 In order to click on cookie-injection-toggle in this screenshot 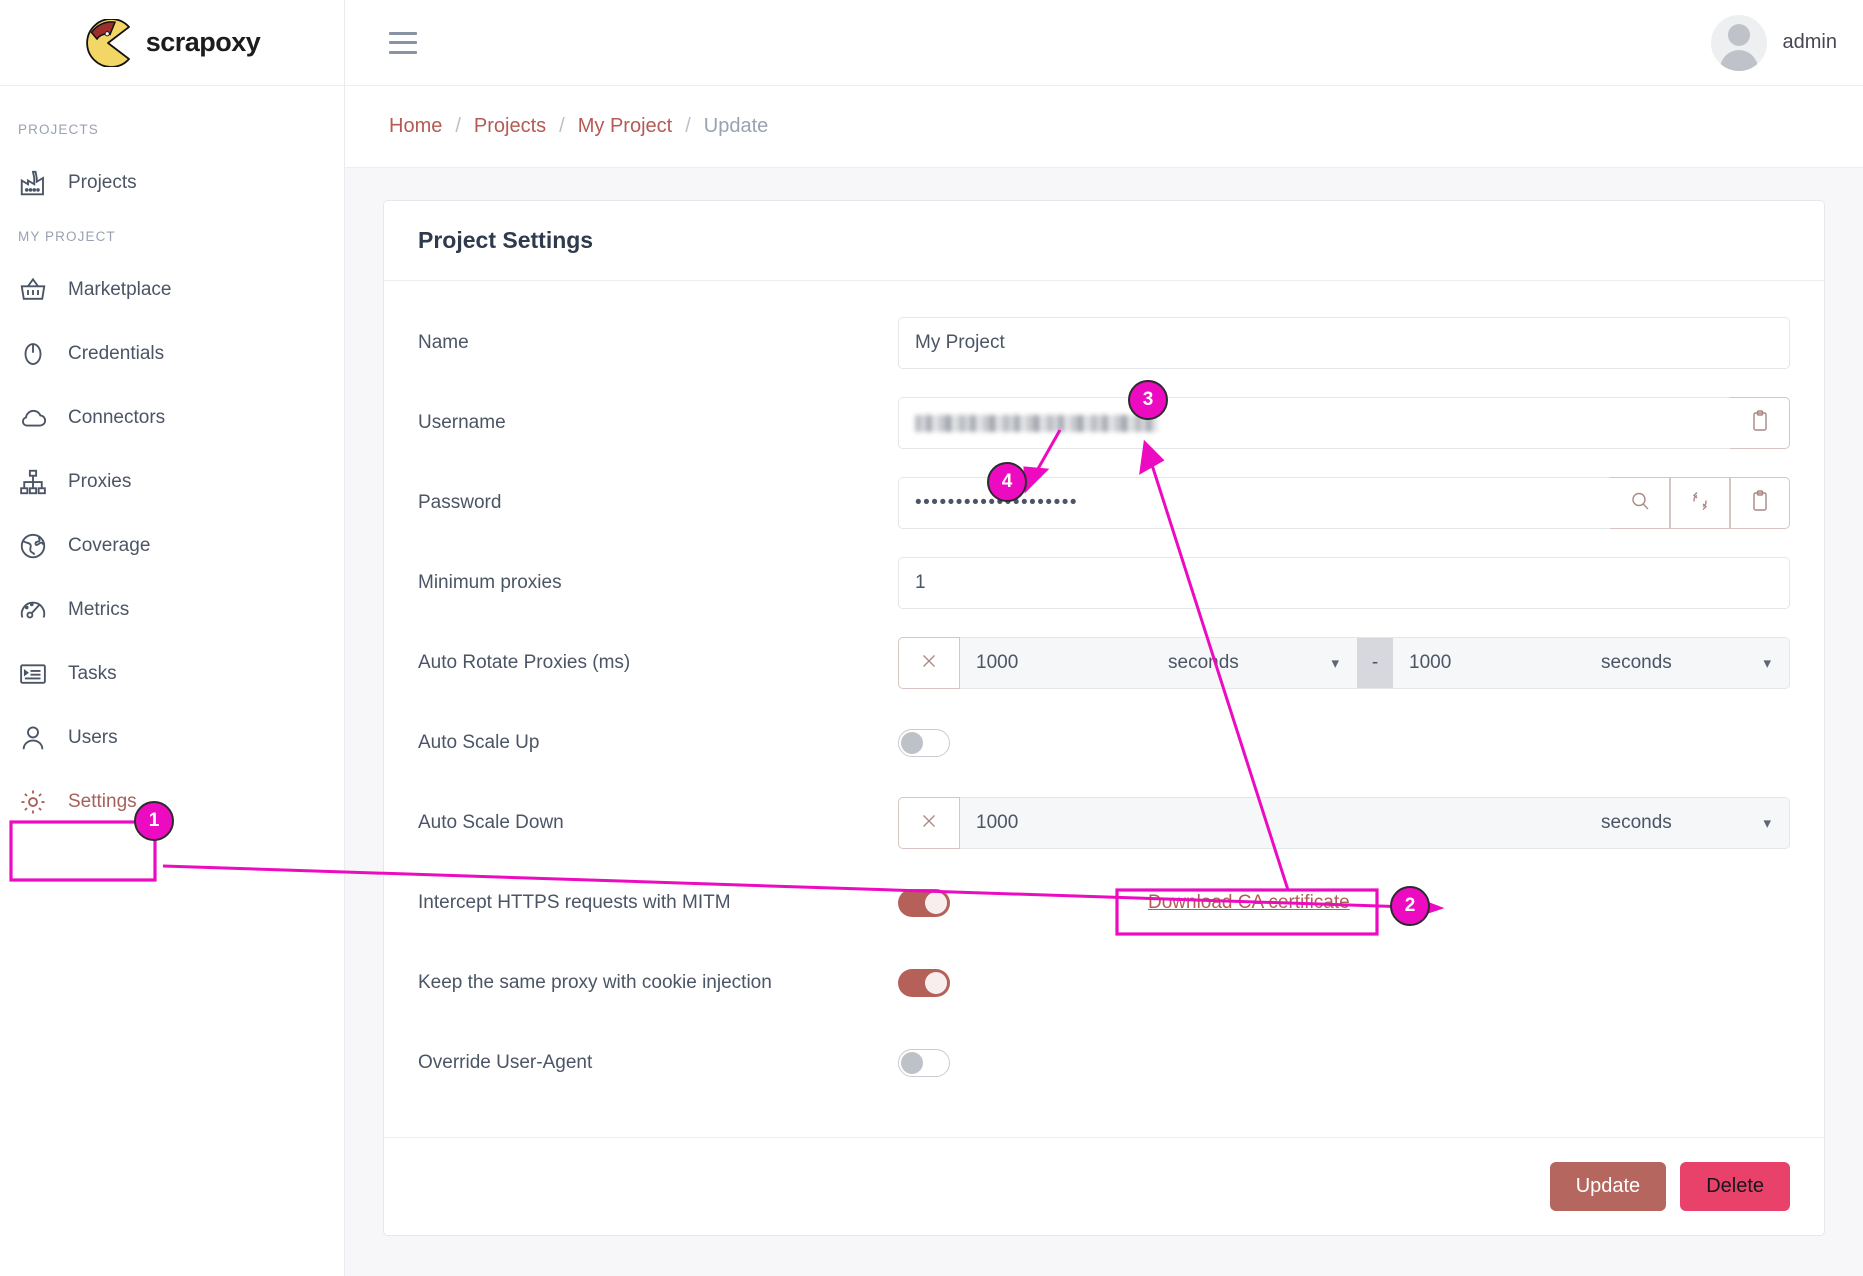, I will do `click(924, 983)`.